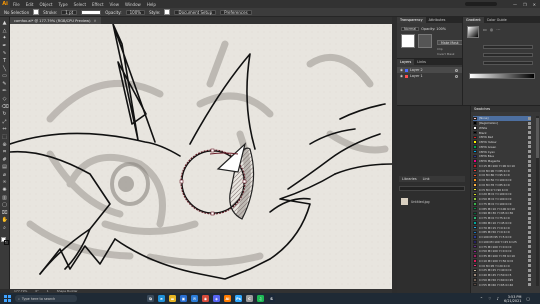 The height and width of the screenshot is (304, 540). What do you see at coordinates (528, 298) in the screenshot?
I see `notification-icon: ▢` at bounding box center [528, 298].